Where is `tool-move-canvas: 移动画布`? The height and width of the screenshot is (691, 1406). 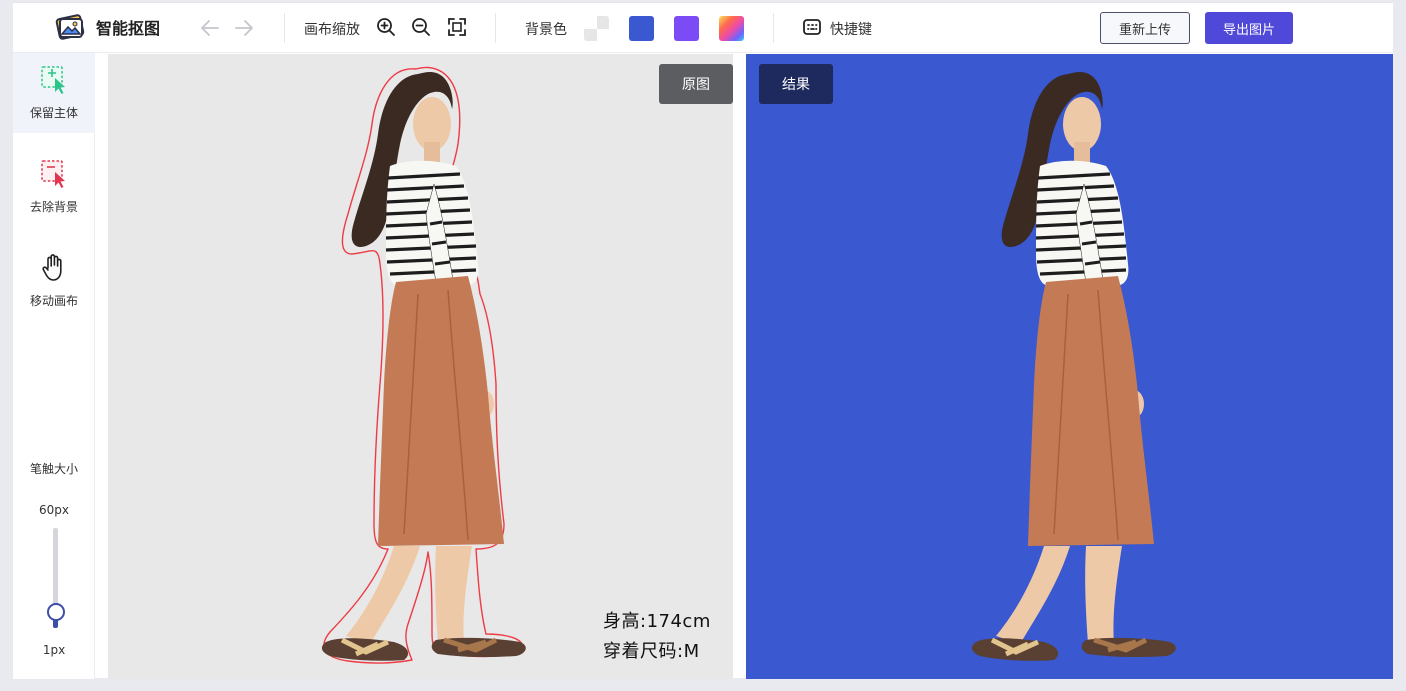 tool-move-canvas: 移动画布 is located at coordinates (54, 281).